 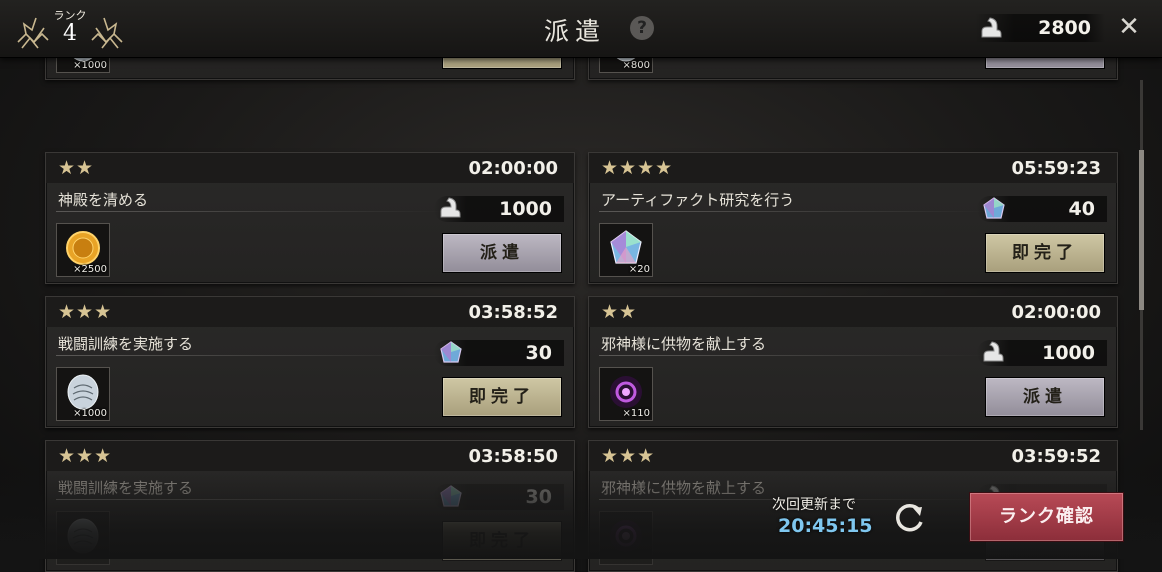 I want to click on cost-box: 40, so click(x=1042, y=209).